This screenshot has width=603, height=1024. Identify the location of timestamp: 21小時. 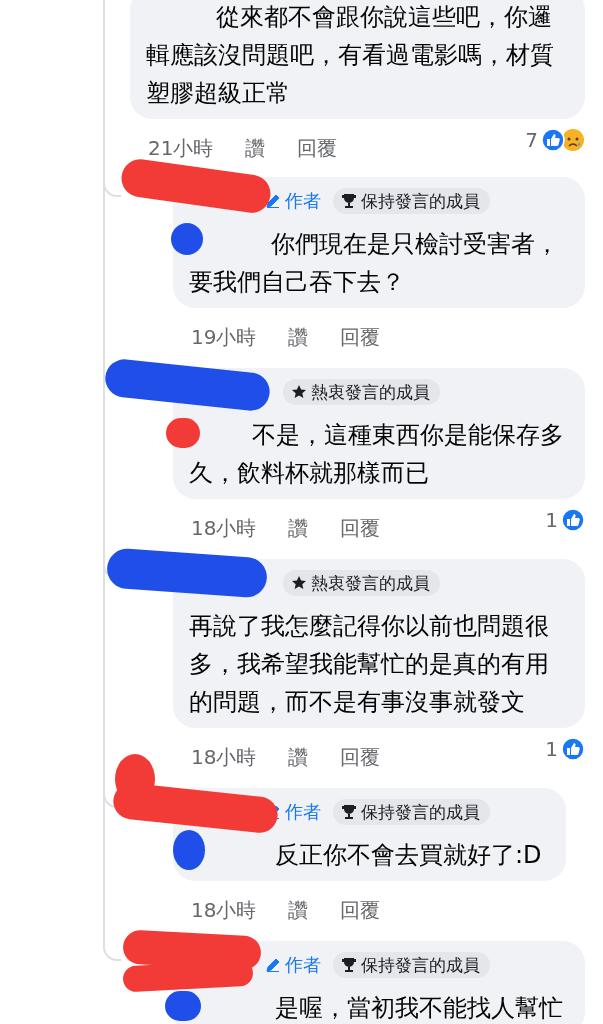
(181, 148).